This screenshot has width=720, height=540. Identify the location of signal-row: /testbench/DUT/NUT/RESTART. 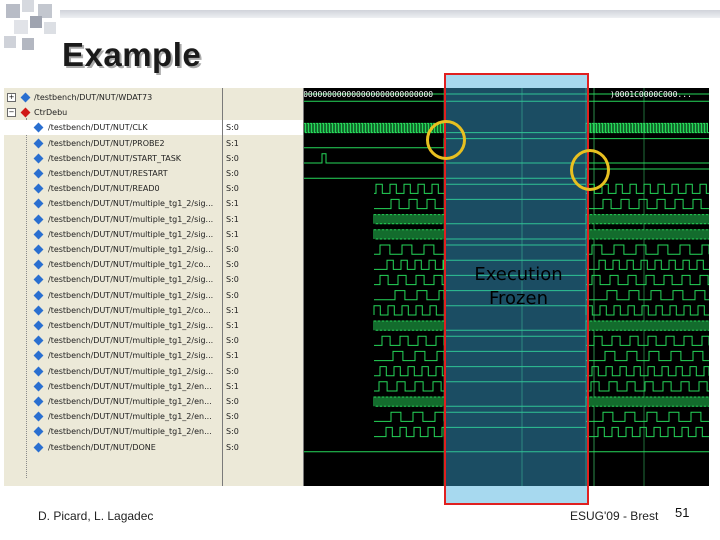
(113, 173).